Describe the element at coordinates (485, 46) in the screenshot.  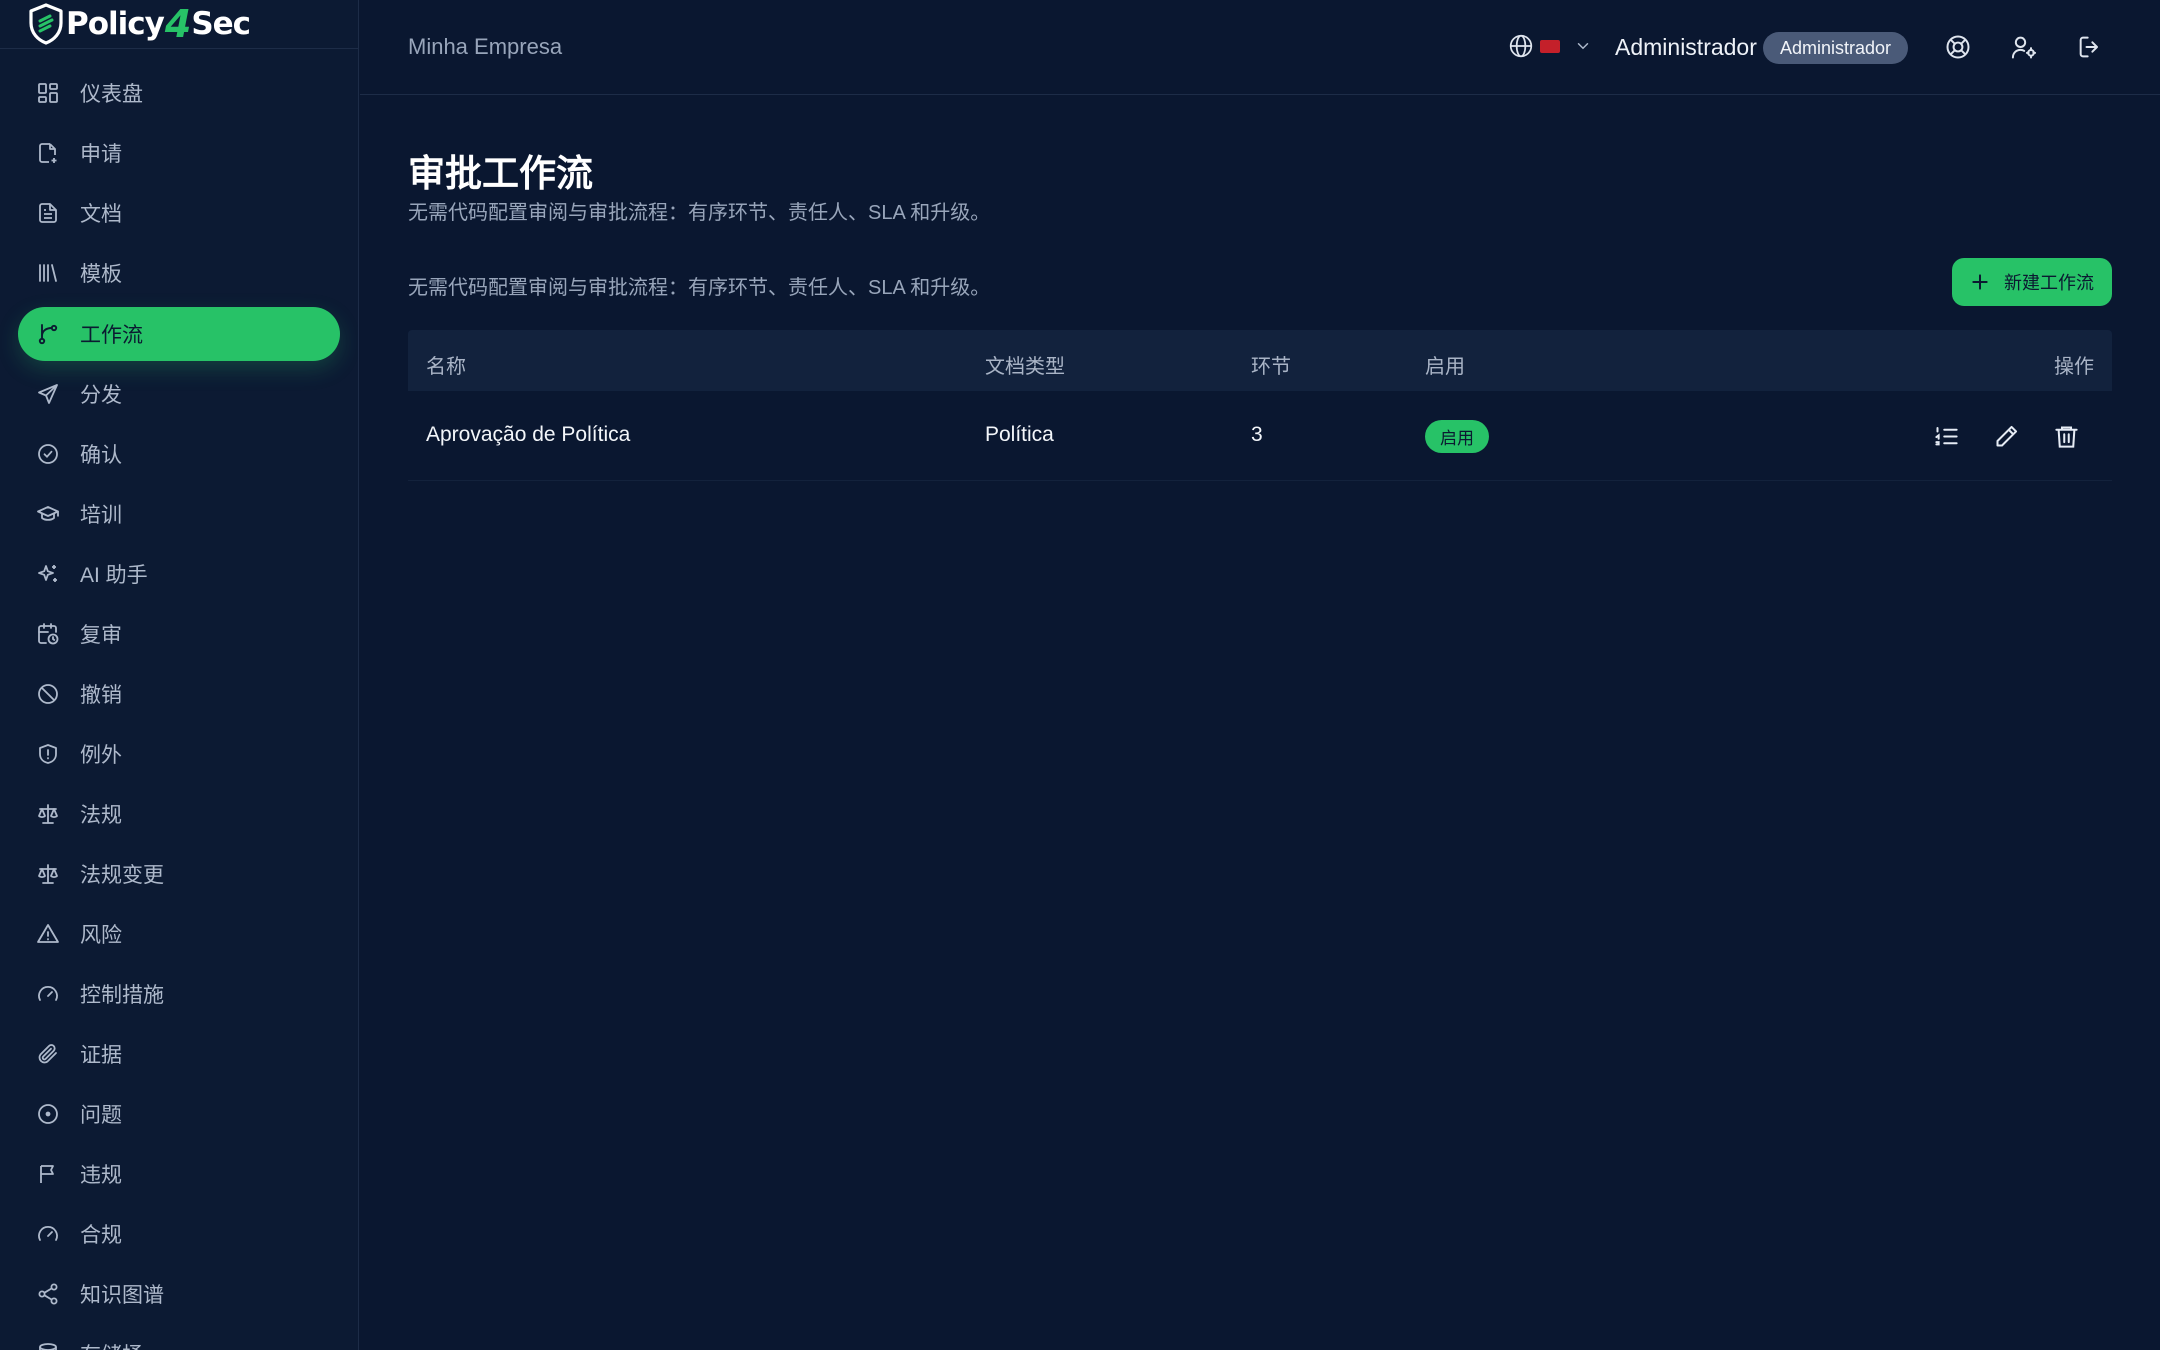
I see `company-name: Minha Empresa` at that location.